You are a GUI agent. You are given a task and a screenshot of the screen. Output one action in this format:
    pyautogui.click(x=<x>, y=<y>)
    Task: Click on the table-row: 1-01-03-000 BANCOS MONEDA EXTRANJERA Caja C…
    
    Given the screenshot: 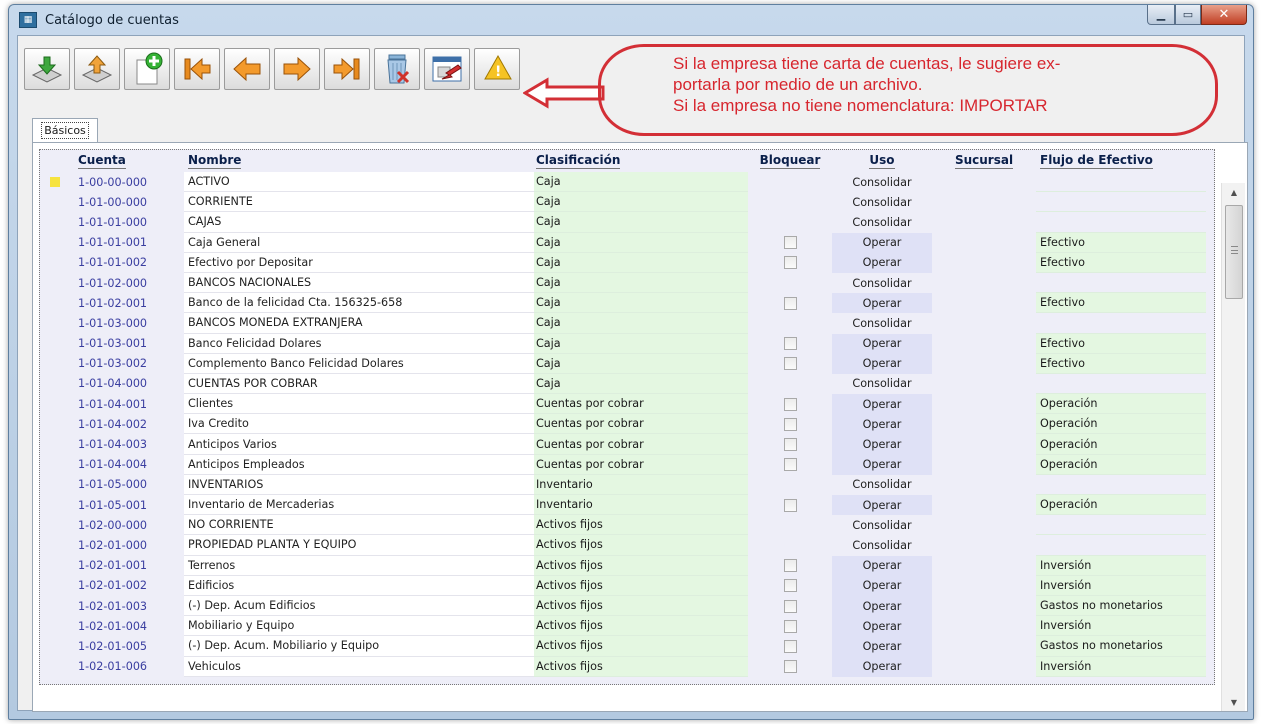 What is the action you would take?
    pyautogui.click(x=627, y=323)
    